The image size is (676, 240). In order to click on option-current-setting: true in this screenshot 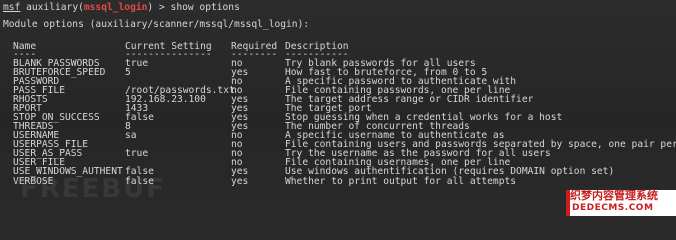, I will do `click(137, 154)`.